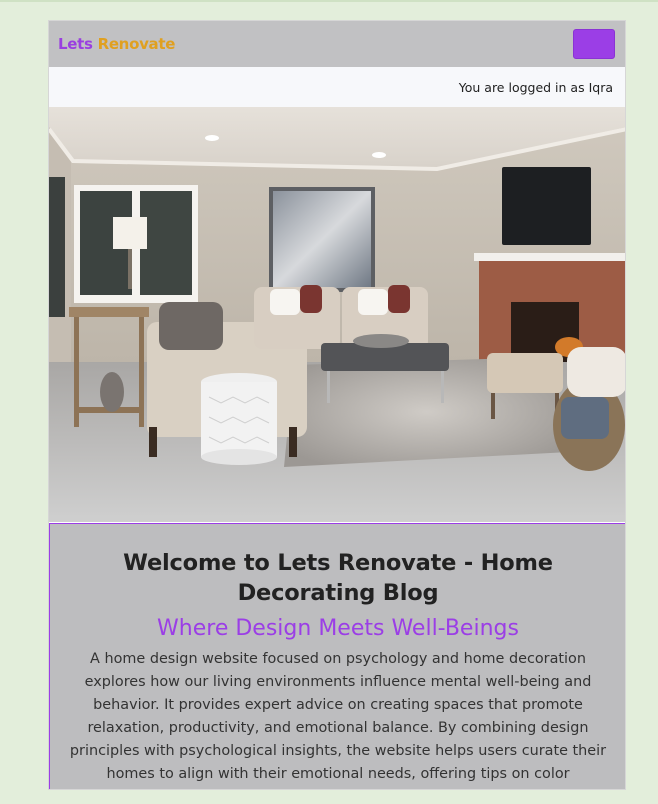 This screenshot has height=804, width=658. What do you see at coordinates (337, 87) in the screenshot?
I see `login-status-bar: You are logged in as Iqra` at bounding box center [337, 87].